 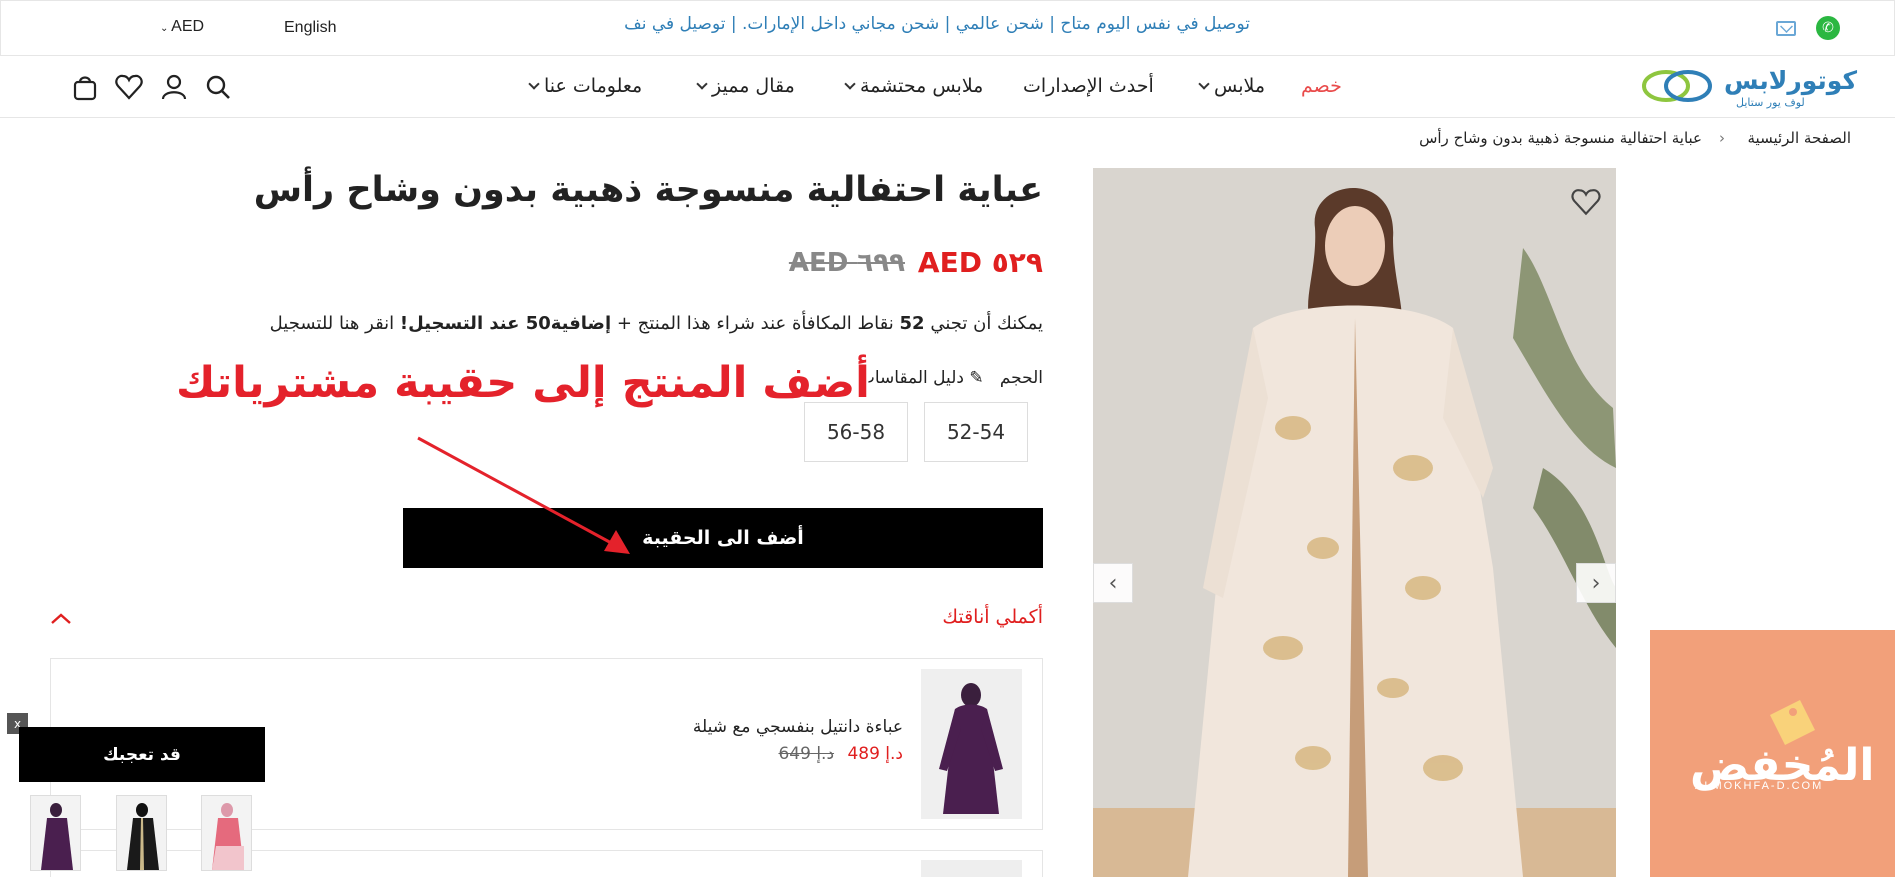 What do you see at coordinates (174, 87) in the screenshot?
I see `account-icon` at bounding box center [174, 87].